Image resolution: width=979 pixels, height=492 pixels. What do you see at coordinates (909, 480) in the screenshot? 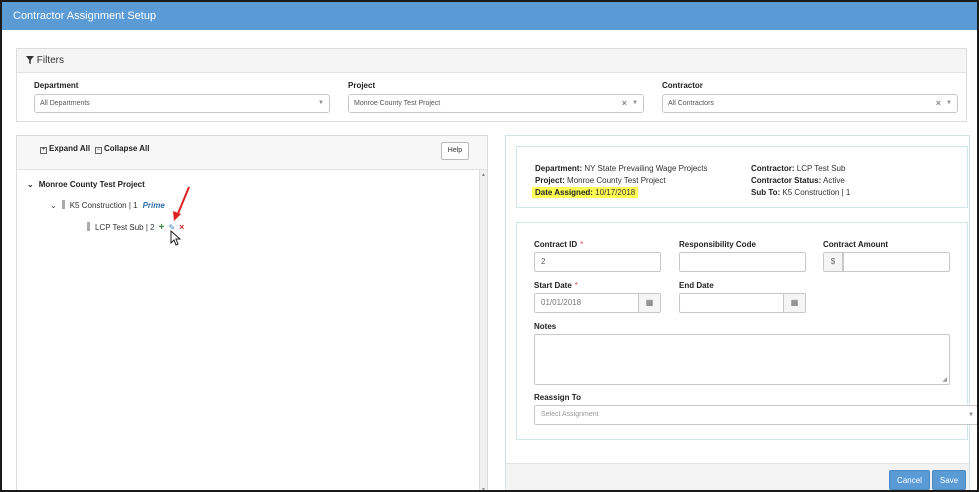
I see `cancel-button: Cancel` at bounding box center [909, 480].